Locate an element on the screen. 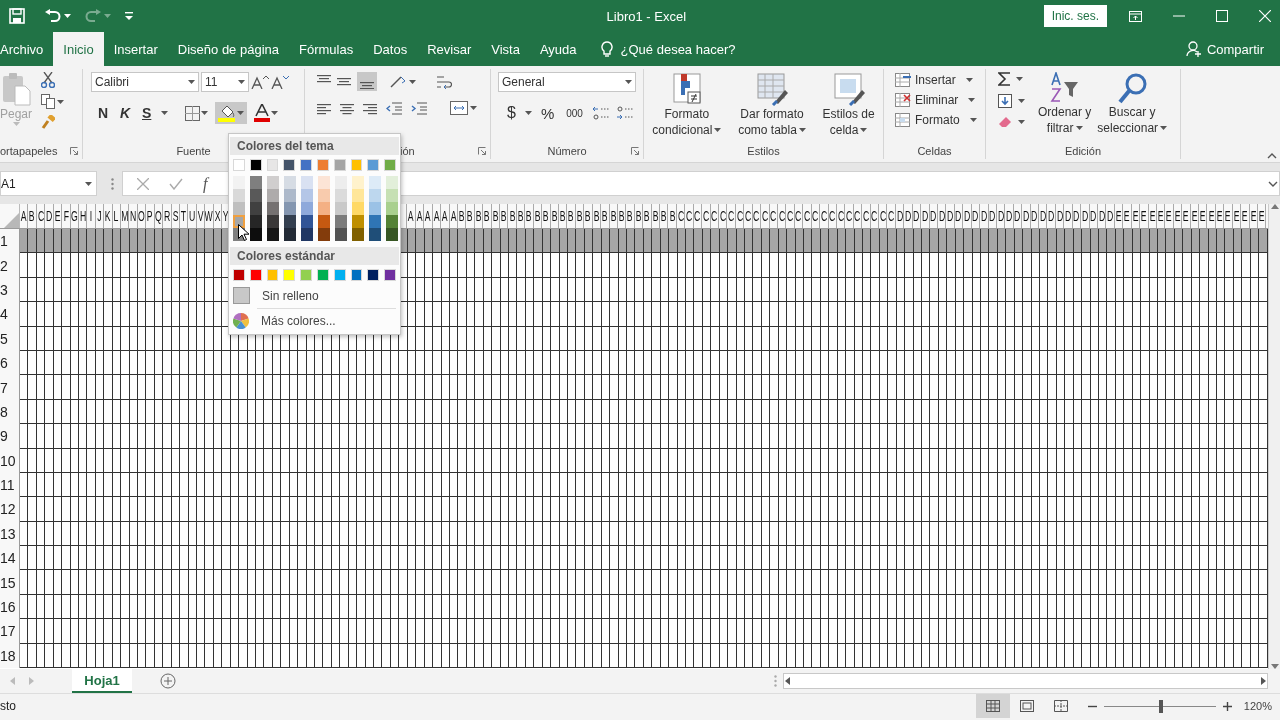  vertical-scrollbar is located at coordinates (1274, 436).